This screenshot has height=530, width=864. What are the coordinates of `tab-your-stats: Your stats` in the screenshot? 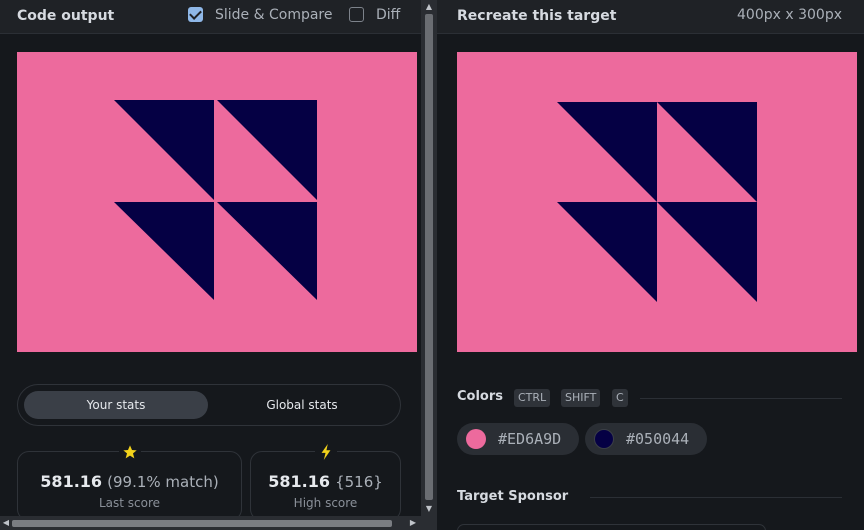 It's located at (116, 405).